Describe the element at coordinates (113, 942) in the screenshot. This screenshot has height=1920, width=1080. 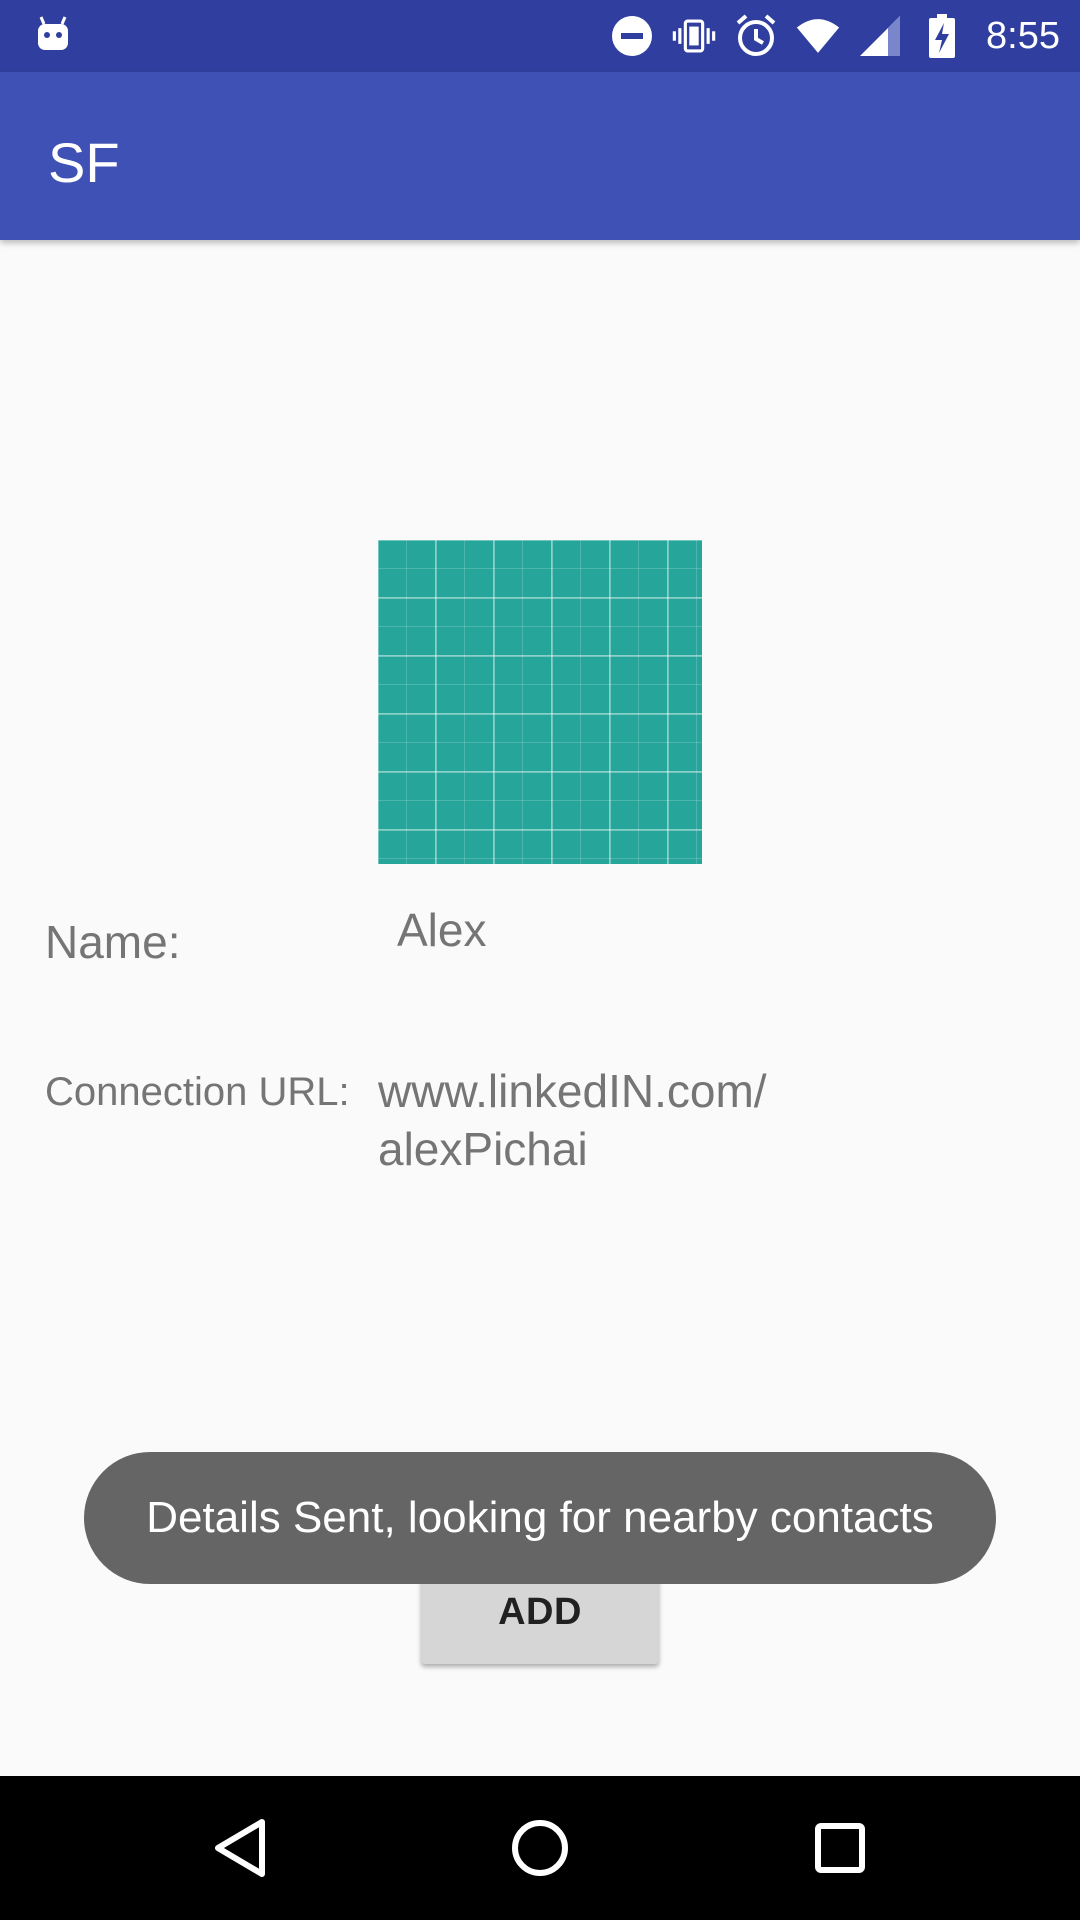
I see `name-label: Name:` at that location.